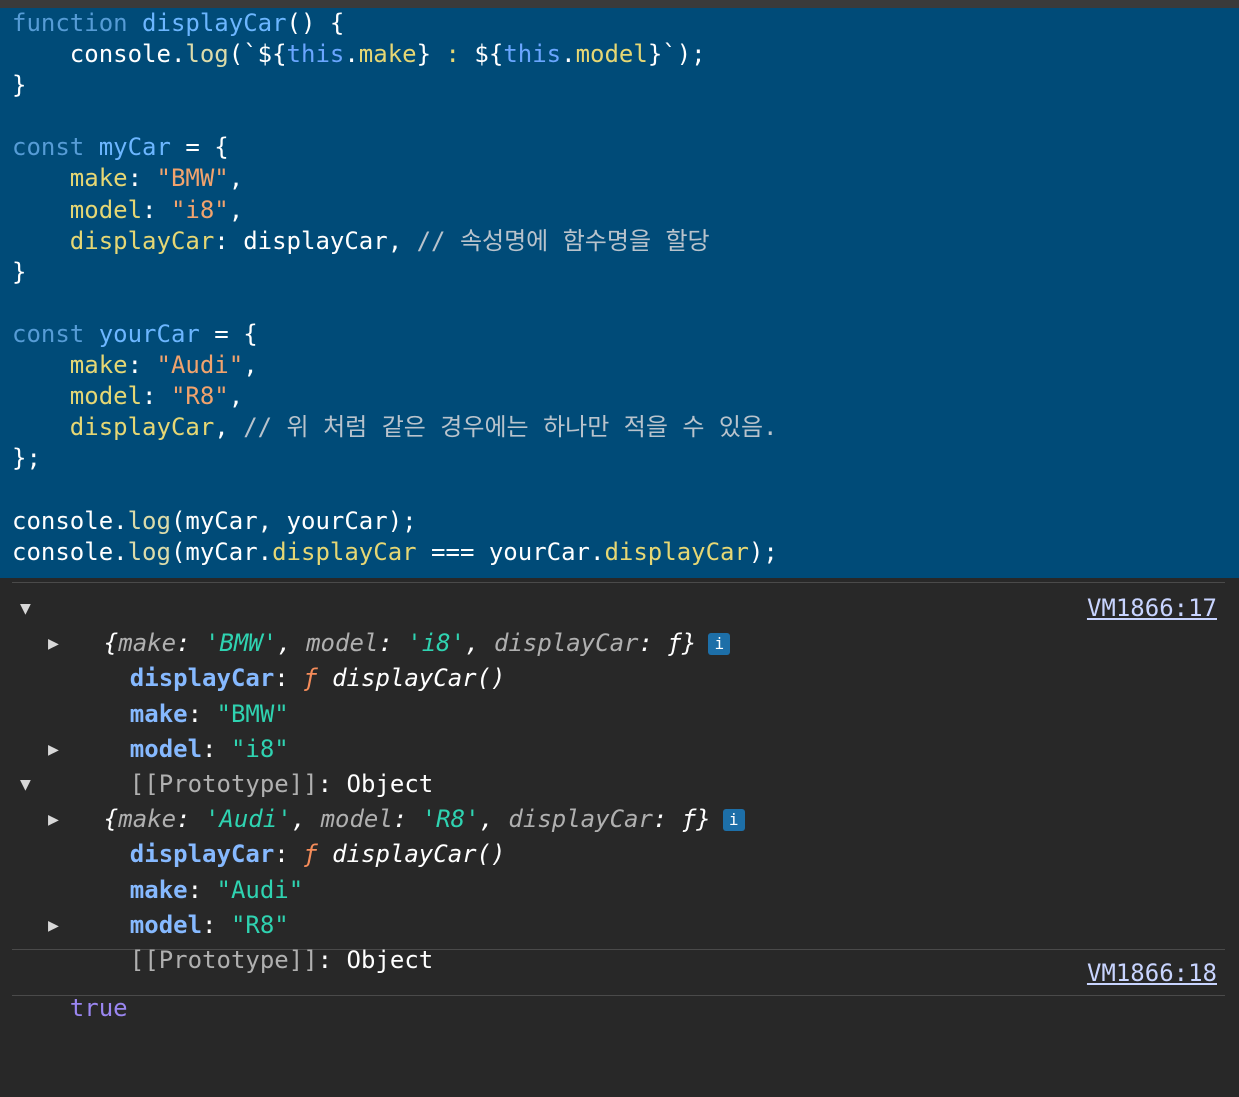 Image resolution: width=1239 pixels, height=1097 pixels. Describe the element at coordinates (209, 713) in the screenshot. I see `property-row-make: make: "BMW"` at that location.